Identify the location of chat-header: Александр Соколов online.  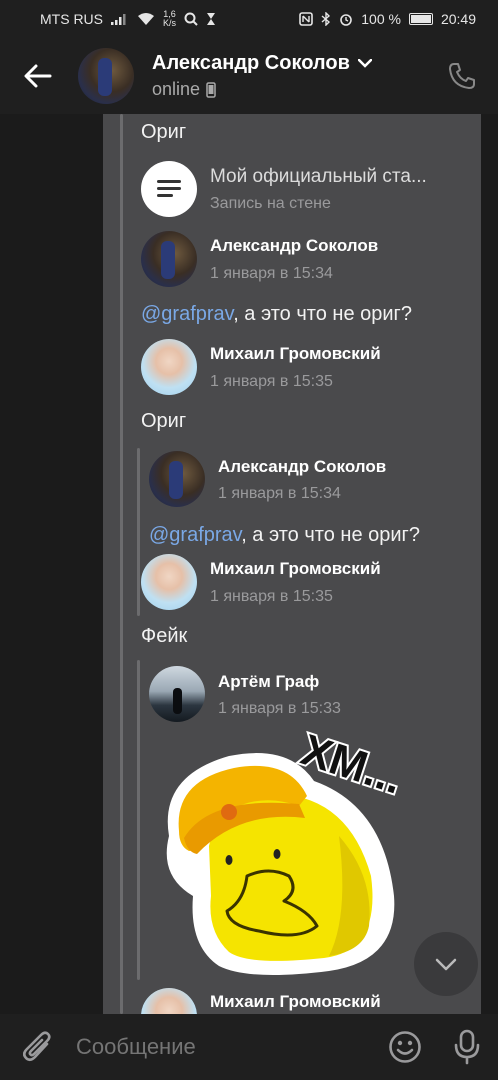
(249, 76).